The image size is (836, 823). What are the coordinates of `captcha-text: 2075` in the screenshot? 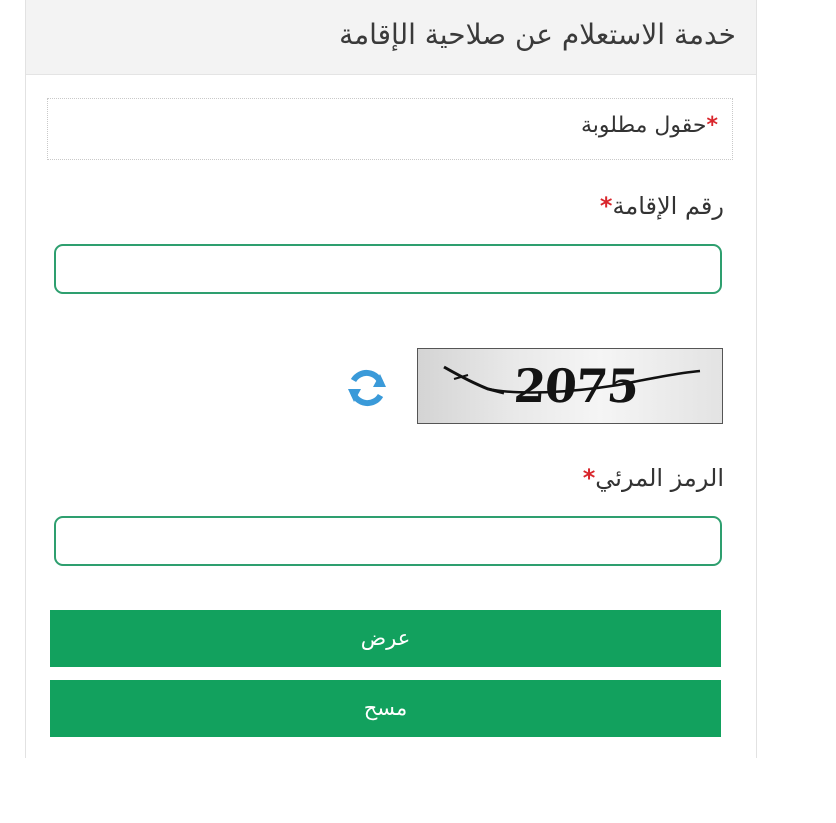 It's located at (576, 386).